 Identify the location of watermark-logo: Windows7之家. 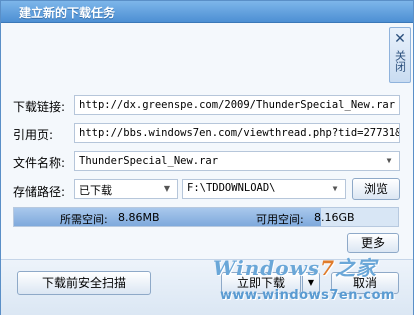
(295, 268).